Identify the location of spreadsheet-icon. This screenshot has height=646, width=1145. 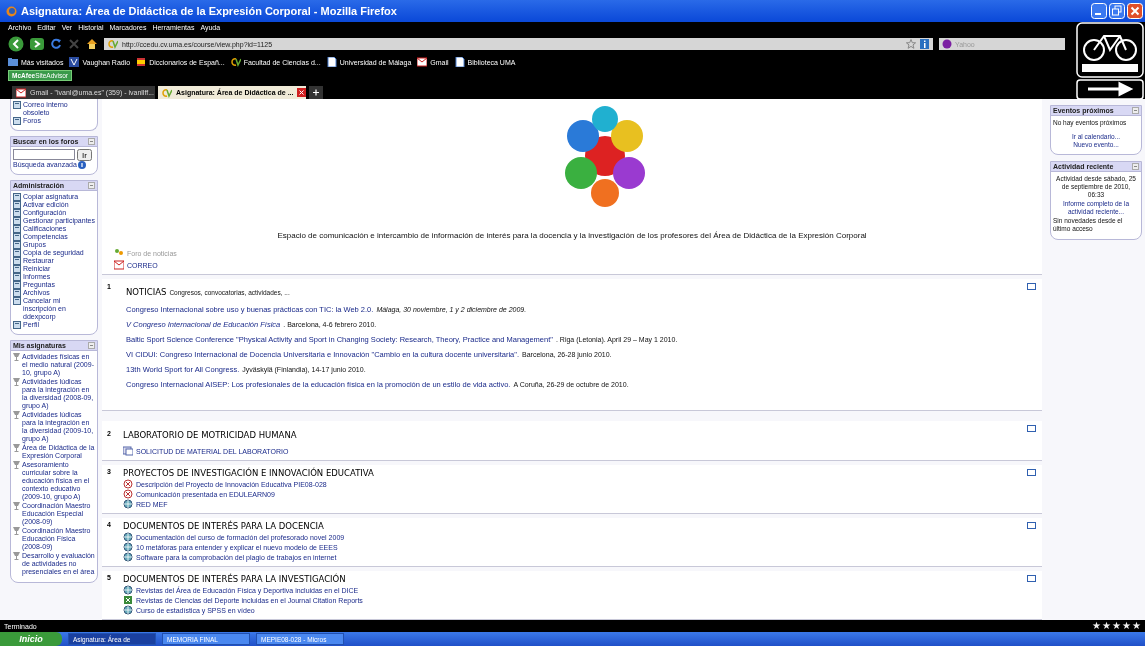
(128, 600).